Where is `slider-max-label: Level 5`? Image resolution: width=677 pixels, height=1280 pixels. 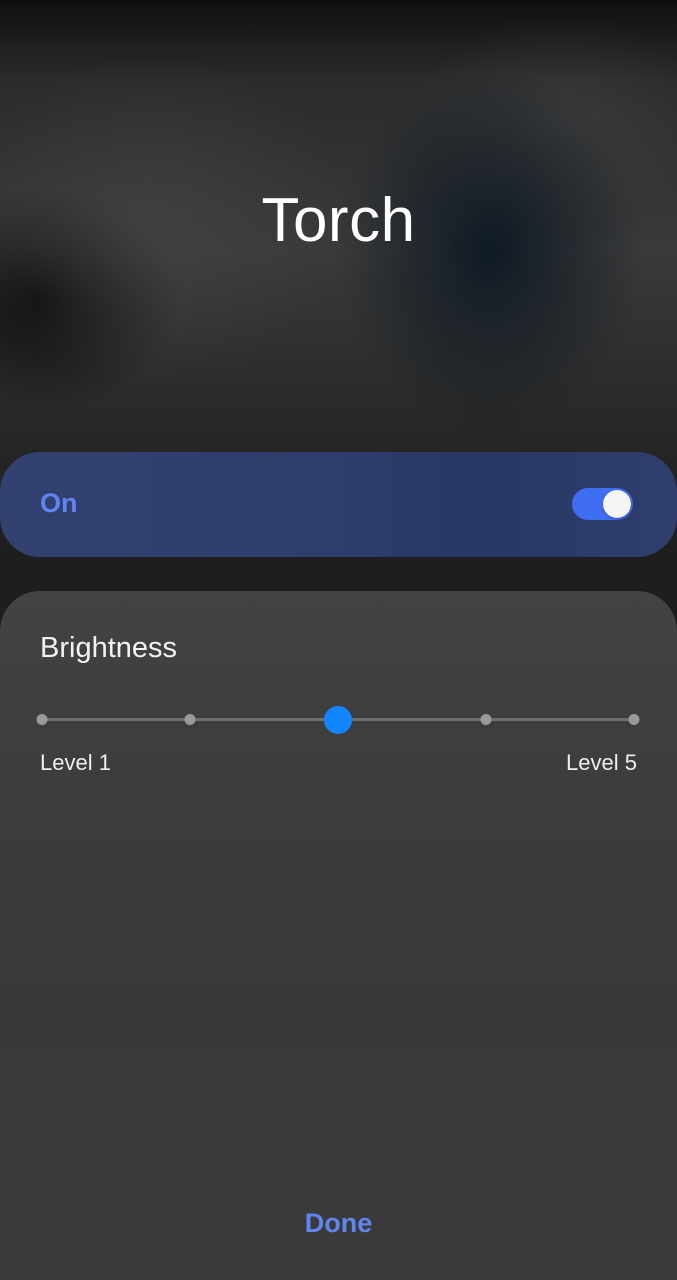 slider-max-label: Level 5 is located at coordinates (601, 762).